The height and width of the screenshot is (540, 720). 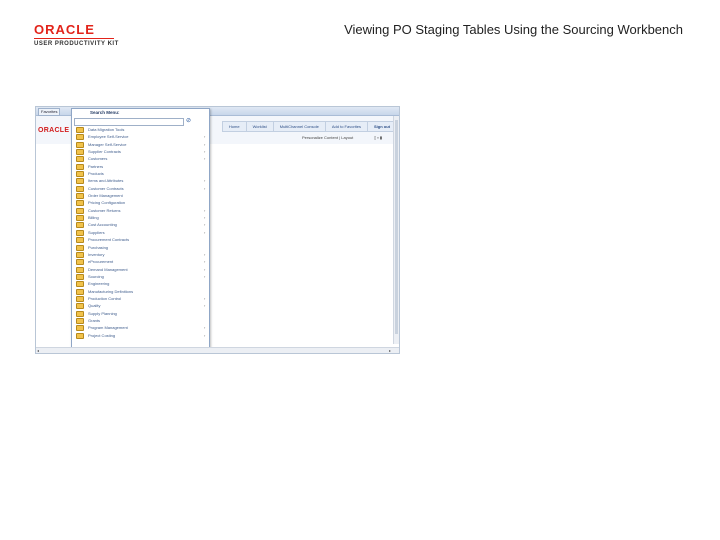 What do you see at coordinates (108, 328) in the screenshot?
I see `menu-item-label: Program Management` at bounding box center [108, 328].